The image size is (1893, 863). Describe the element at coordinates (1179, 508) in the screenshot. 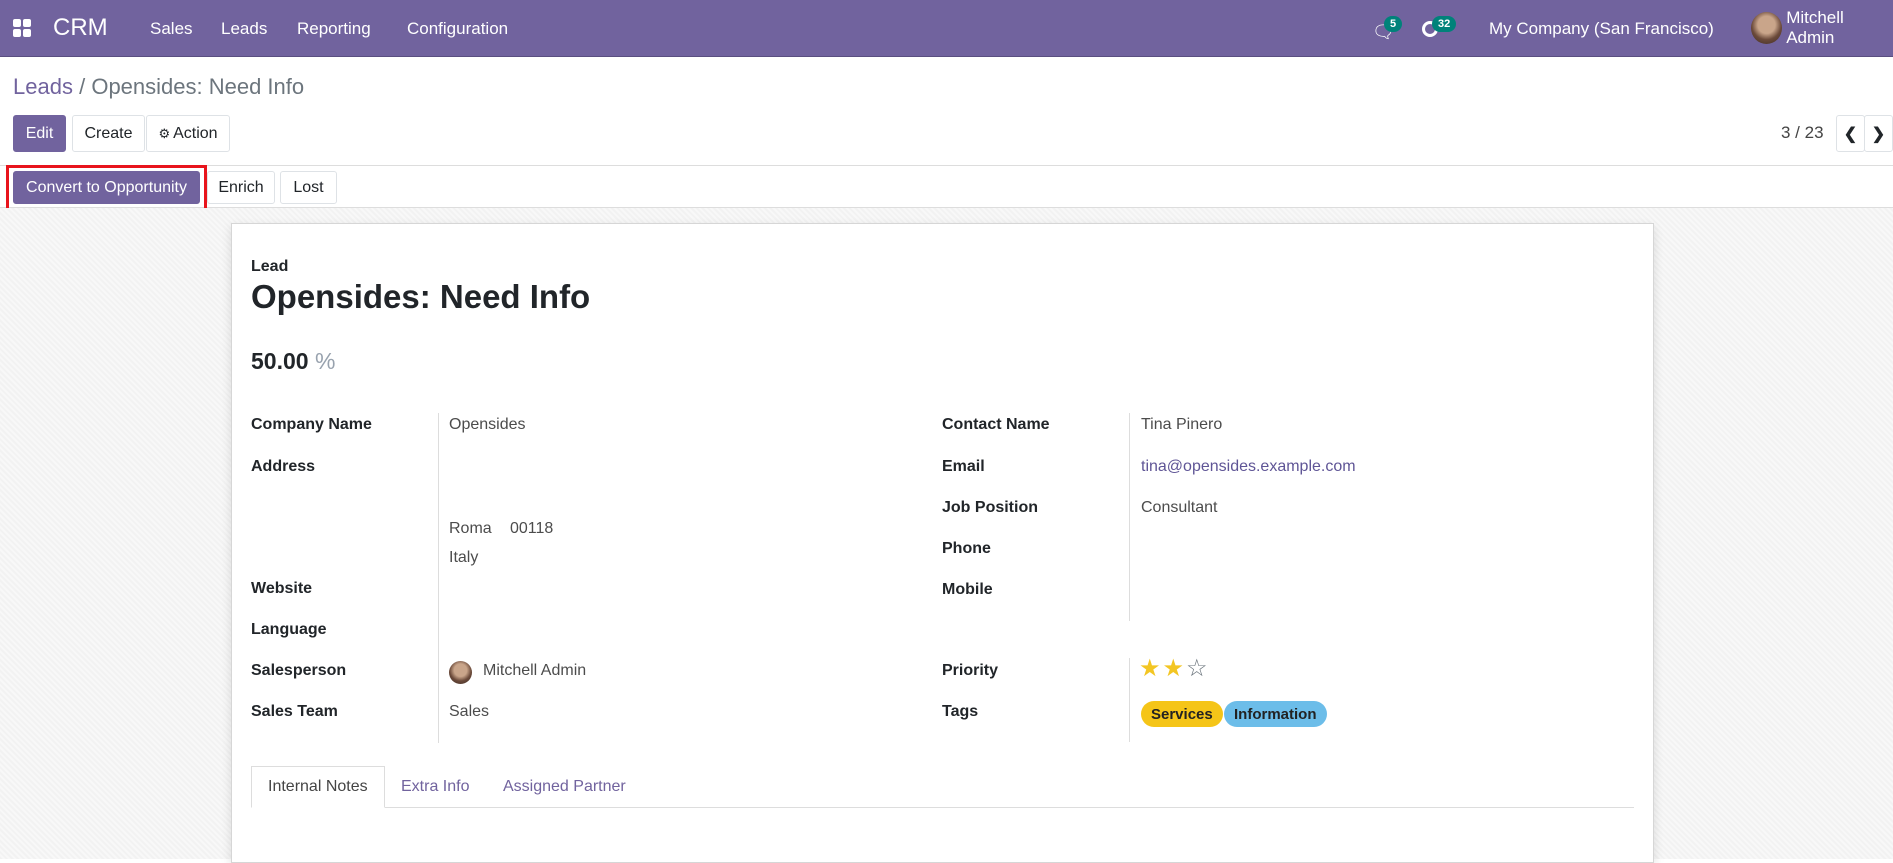

I see `job-position-value: Consultant` at that location.